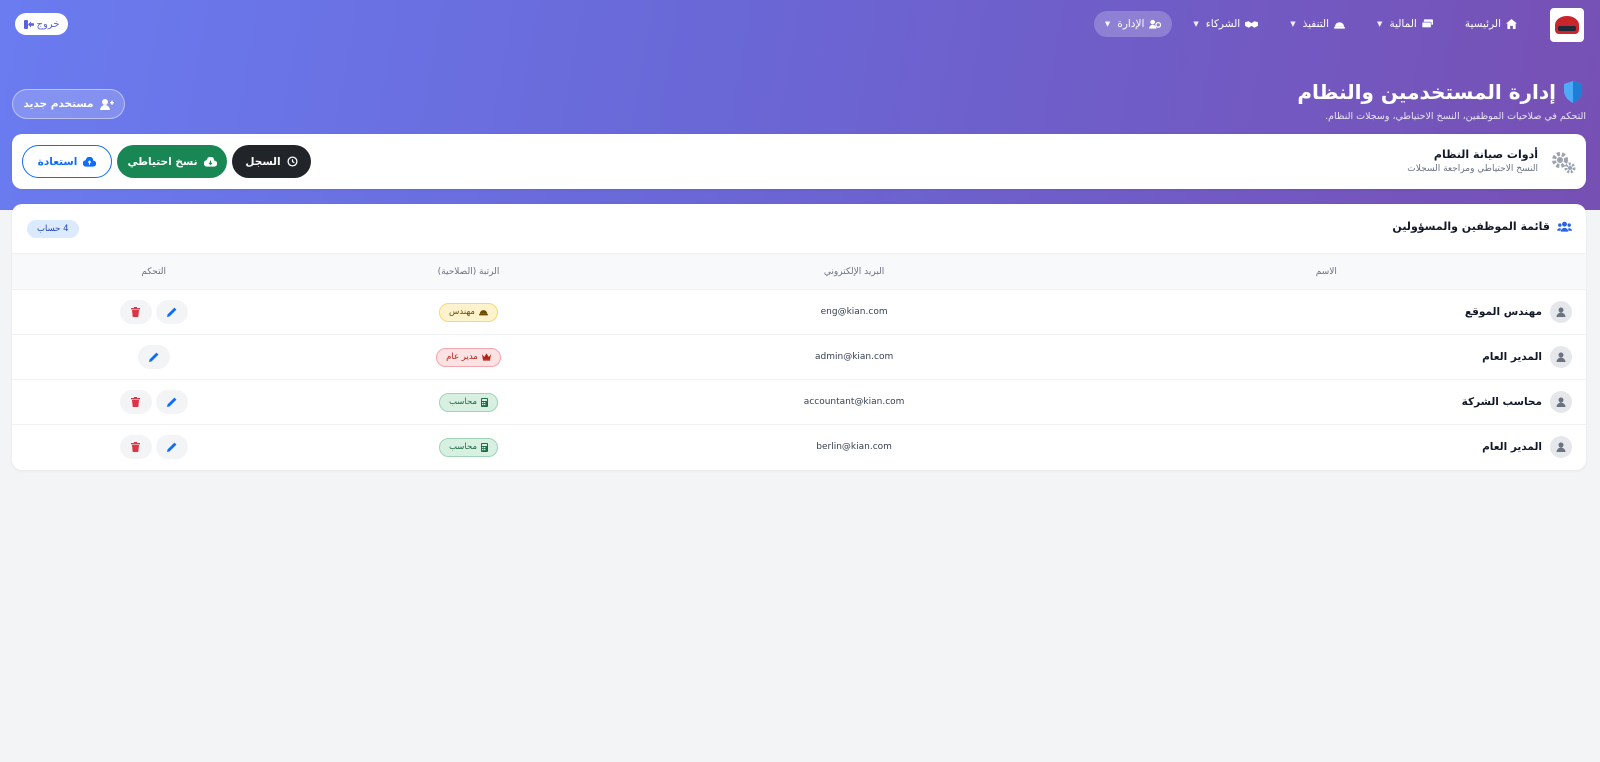 The width and height of the screenshot is (1600, 762). Describe the element at coordinates (154, 271) in the screenshot. I see `column-header-actions: التحكم` at that location.